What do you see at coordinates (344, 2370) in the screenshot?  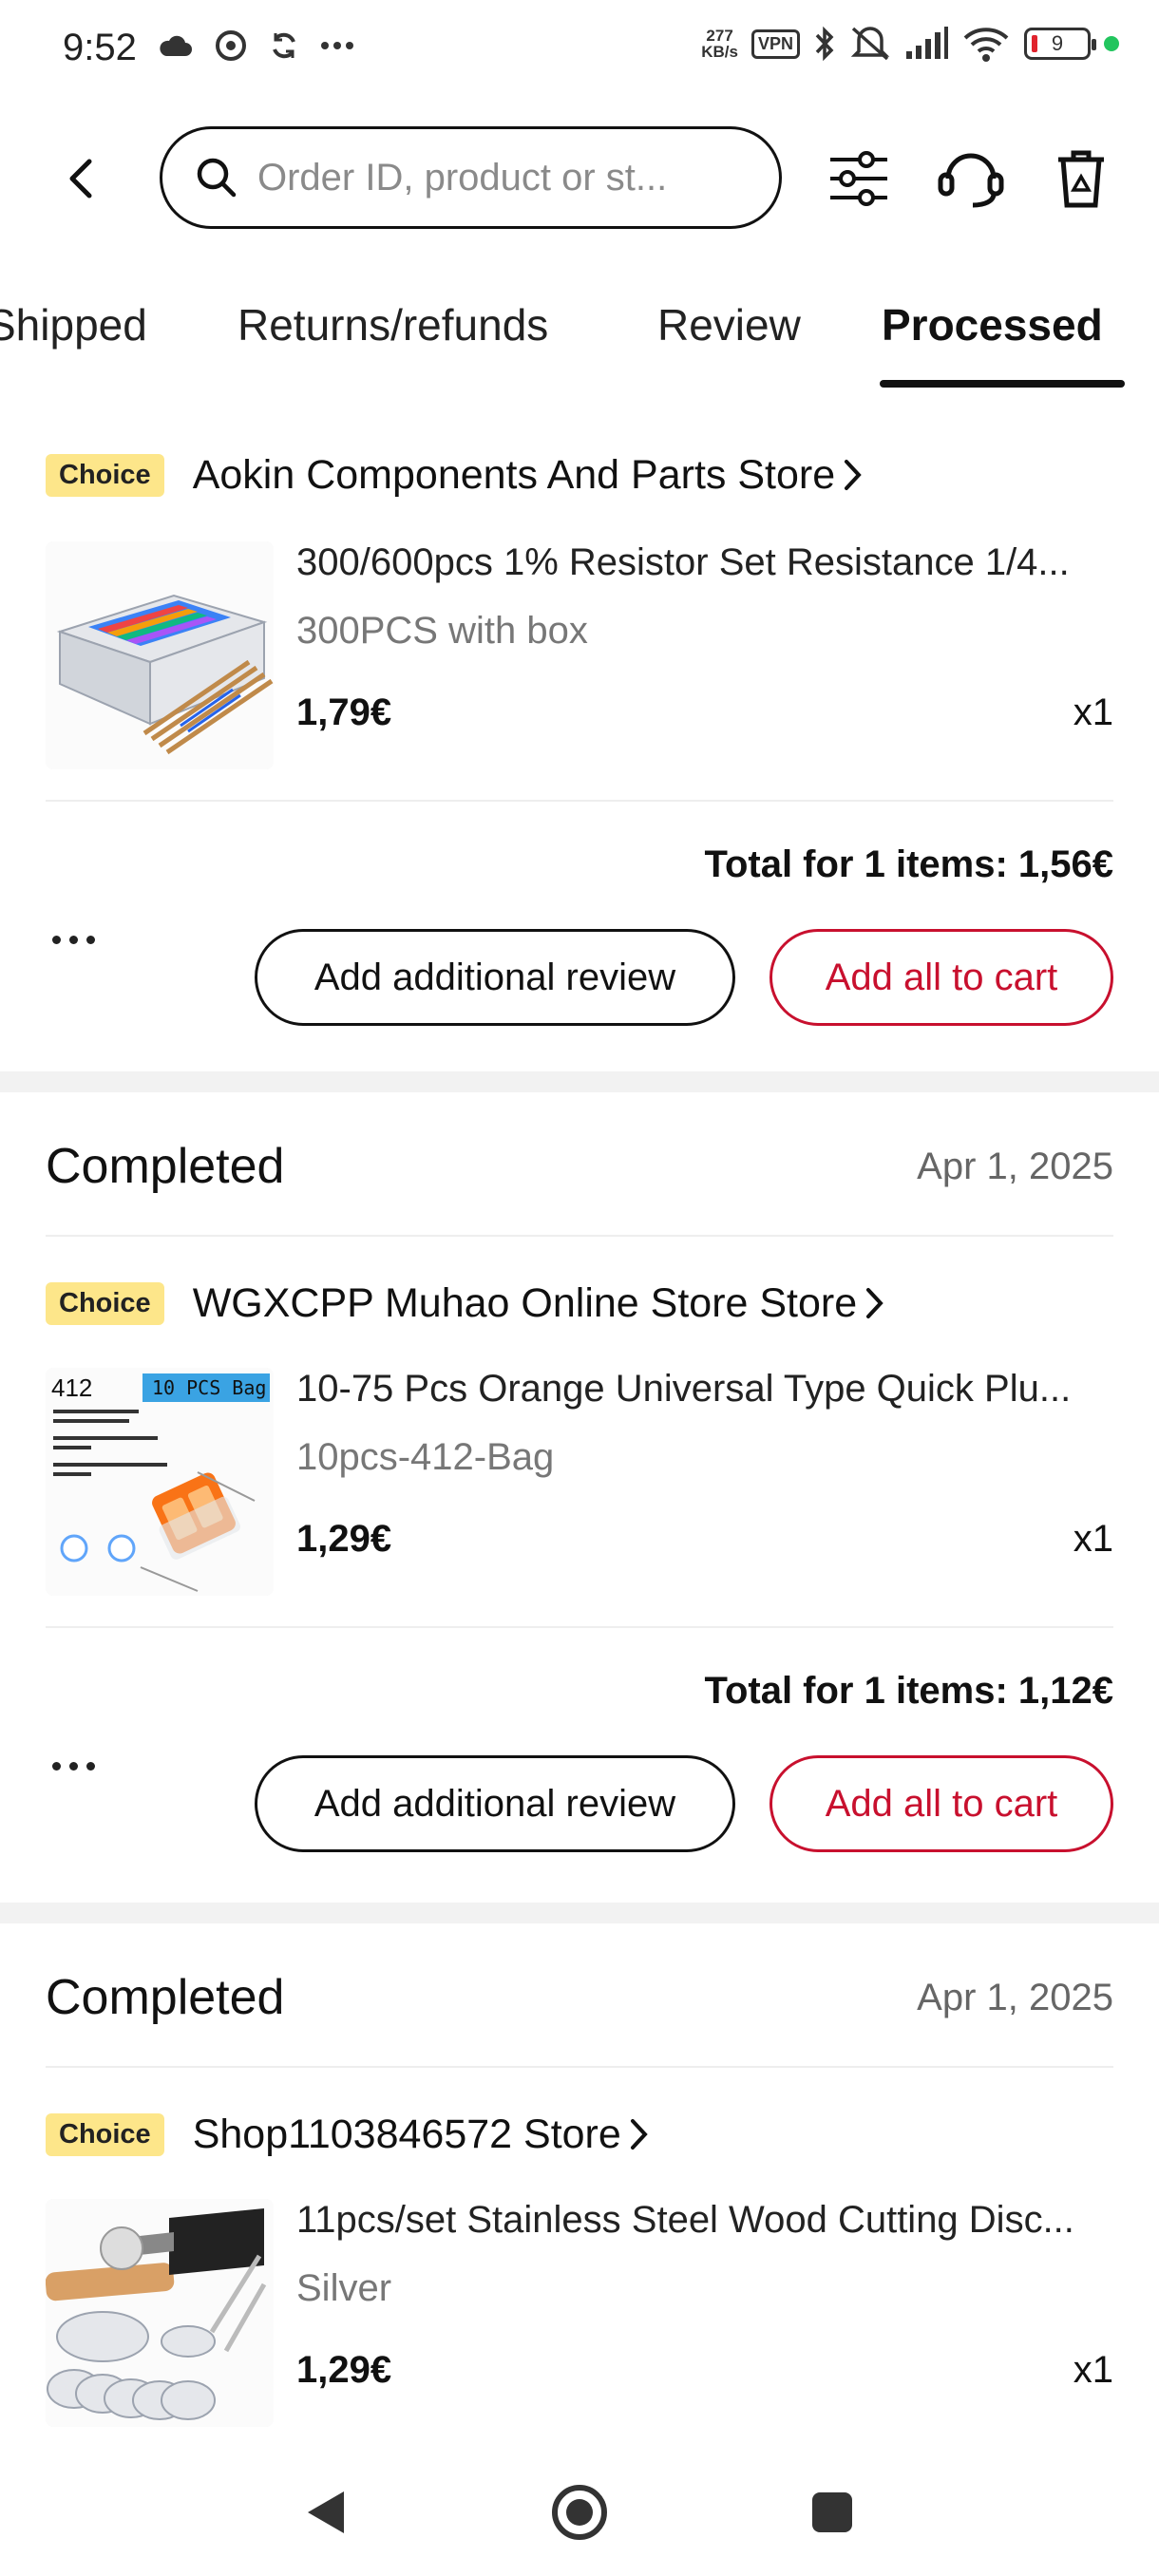 I see `product-price: 1,29€` at bounding box center [344, 2370].